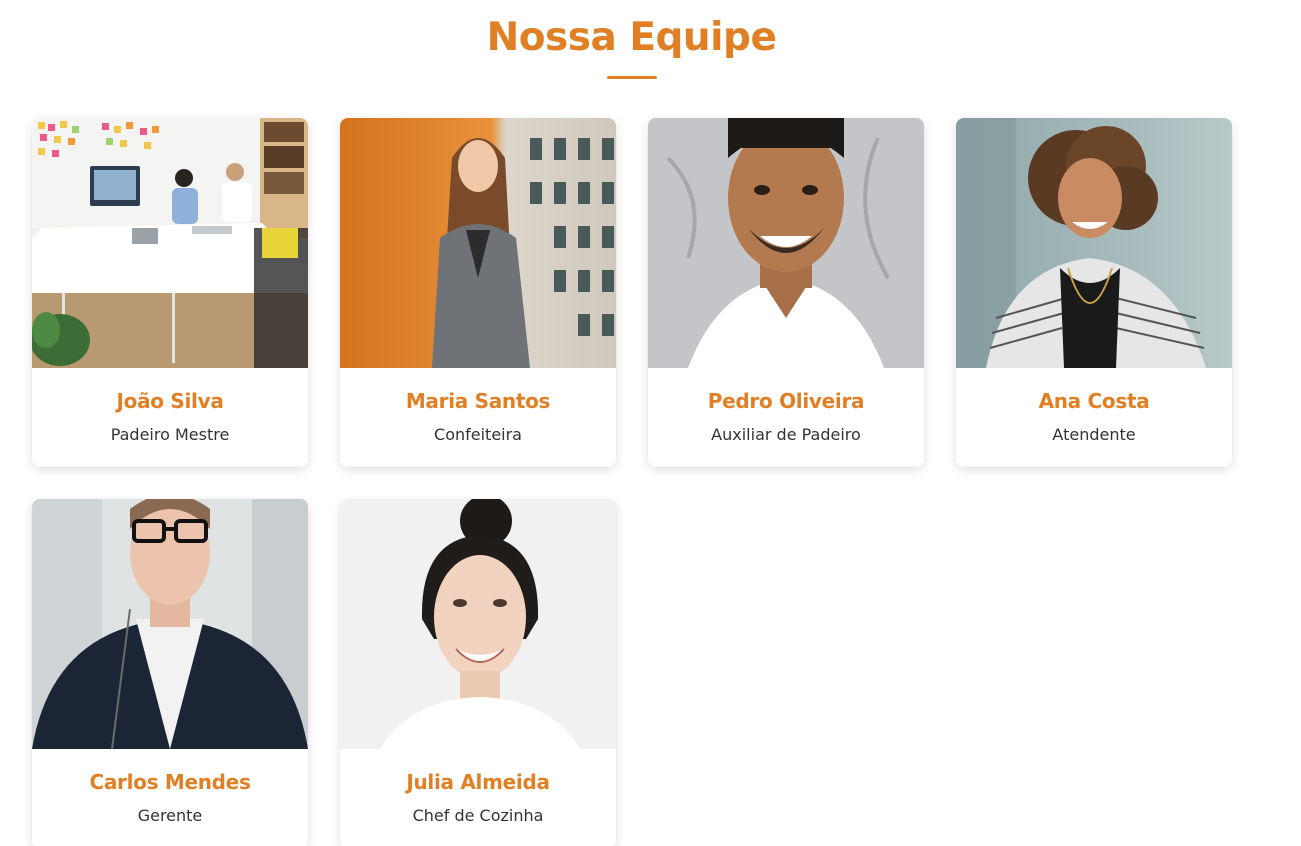 The width and height of the screenshot is (1301, 846). What do you see at coordinates (170, 782) in the screenshot?
I see `member-name: Carlos Mendes` at bounding box center [170, 782].